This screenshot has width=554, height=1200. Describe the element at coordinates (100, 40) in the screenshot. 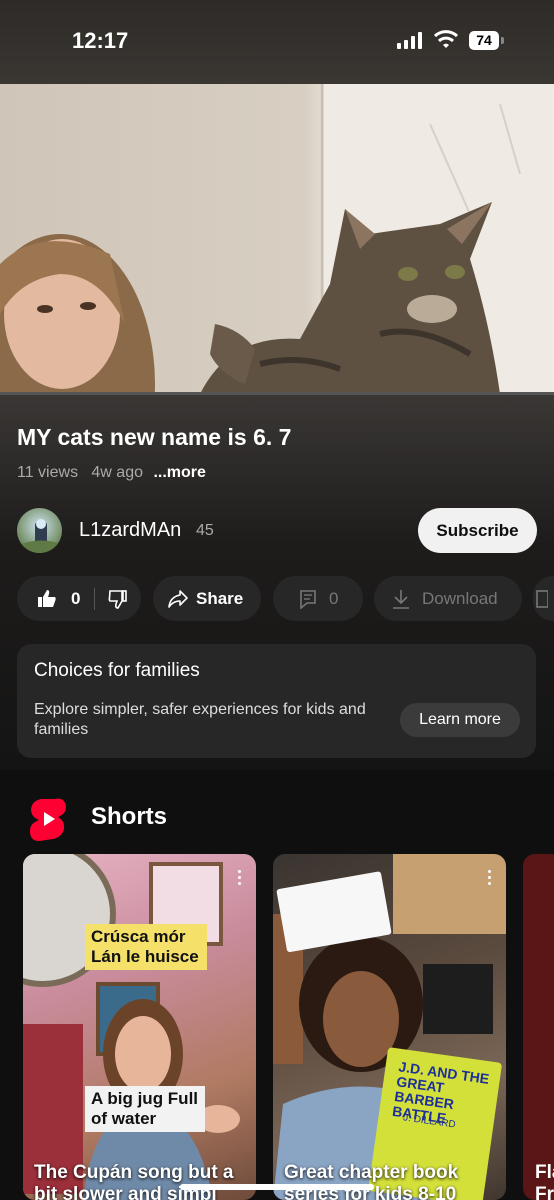

I see `status-time: 12:17` at that location.